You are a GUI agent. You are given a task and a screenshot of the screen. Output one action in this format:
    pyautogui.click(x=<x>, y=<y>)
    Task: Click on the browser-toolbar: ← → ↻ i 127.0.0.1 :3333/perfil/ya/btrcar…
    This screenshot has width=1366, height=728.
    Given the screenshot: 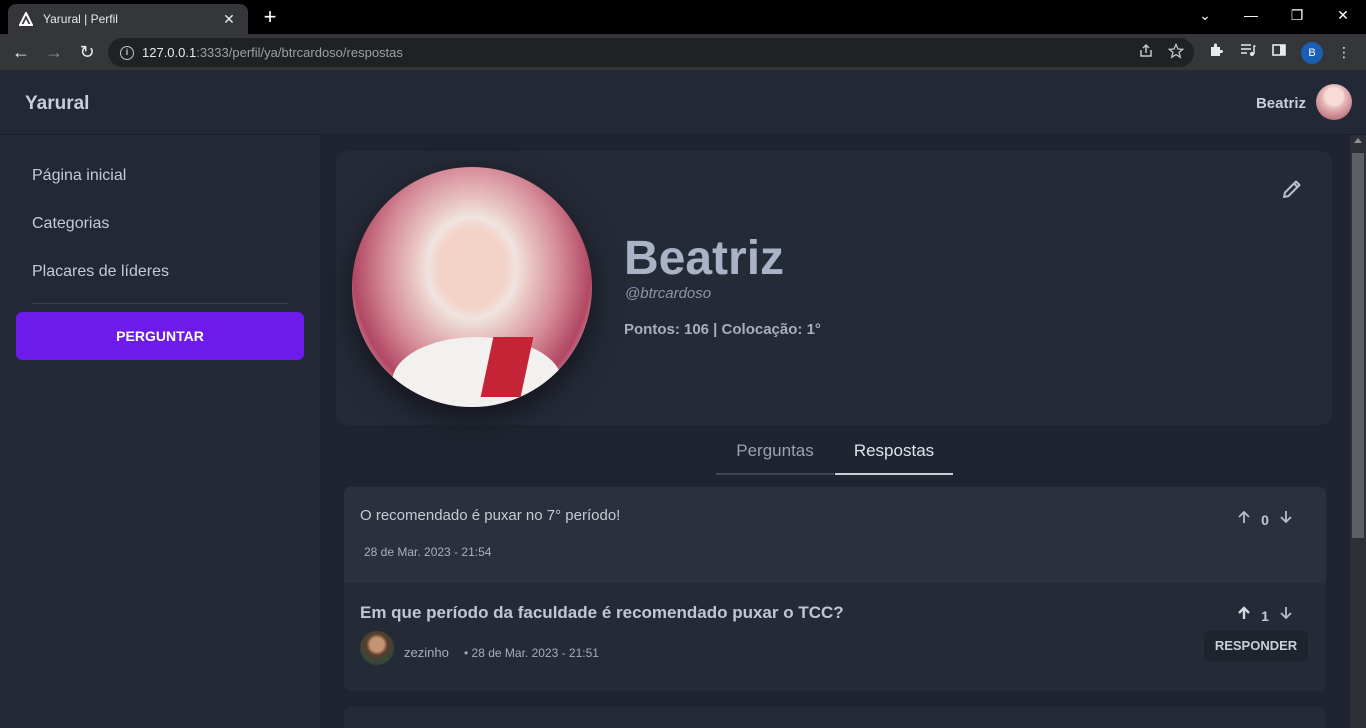 What is the action you would take?
    pyautogui.click(x=683, y=52)
    